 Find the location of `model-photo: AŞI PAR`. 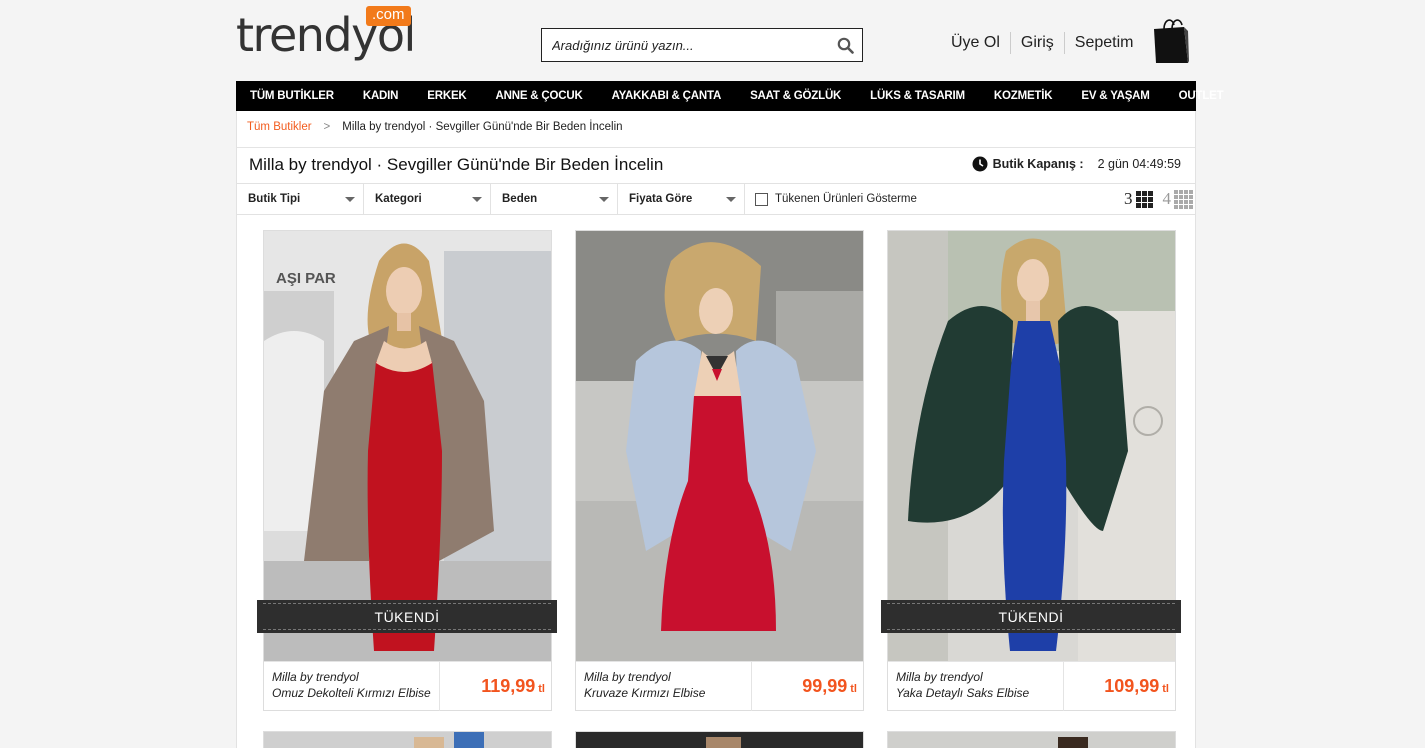

model-photo: AŞI PAR is located at coordinates (407, 446).